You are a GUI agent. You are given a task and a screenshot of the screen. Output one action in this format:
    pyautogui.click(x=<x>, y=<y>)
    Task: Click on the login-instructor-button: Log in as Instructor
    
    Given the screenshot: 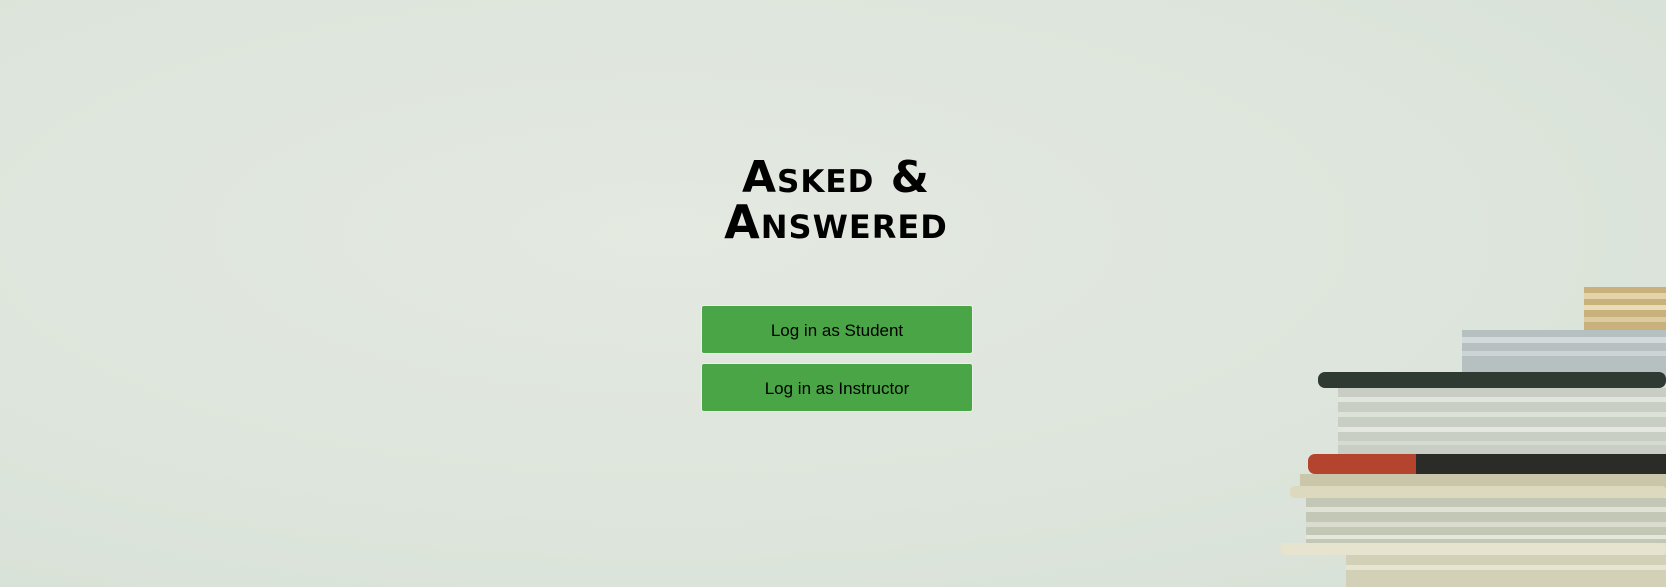 What is the action you would take?
    pyautogui.click(x=837, y=387)
    